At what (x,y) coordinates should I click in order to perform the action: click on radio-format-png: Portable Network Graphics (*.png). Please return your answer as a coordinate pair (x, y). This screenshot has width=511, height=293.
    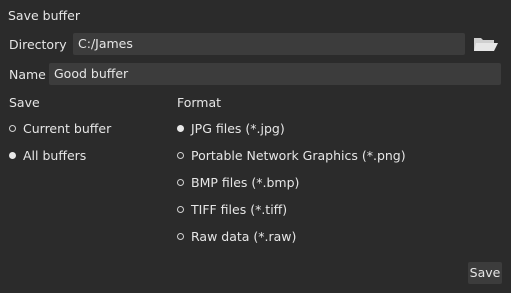
    Looking at the image, I should click on (291, 155).